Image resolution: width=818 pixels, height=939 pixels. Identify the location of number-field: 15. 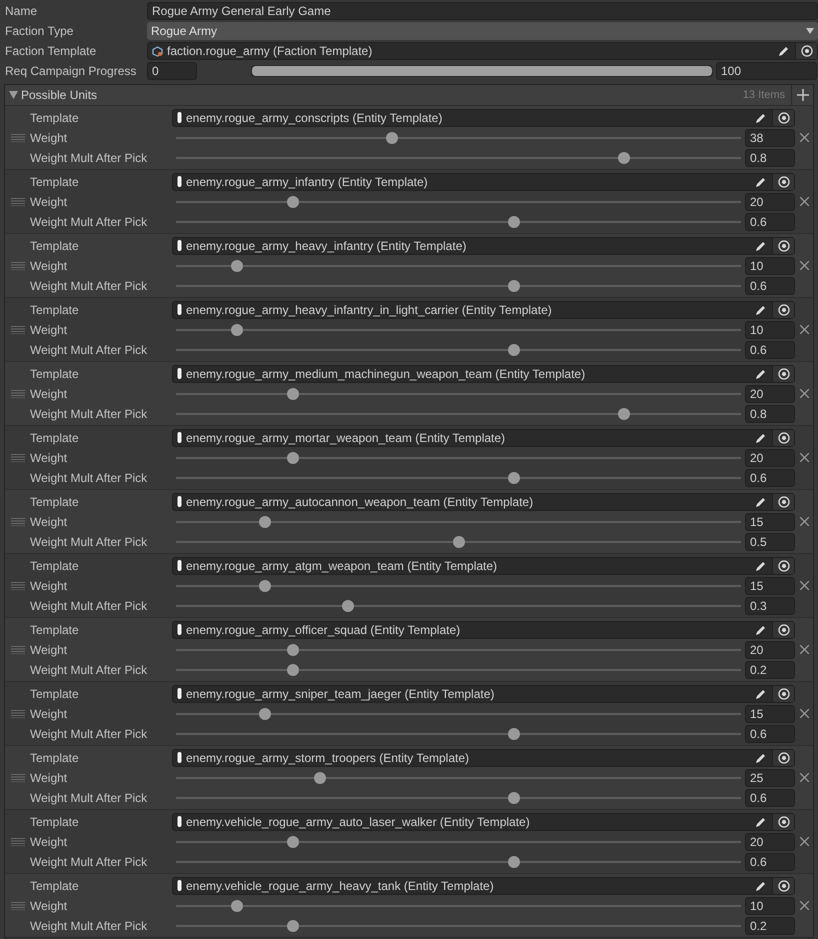
(770, 713).